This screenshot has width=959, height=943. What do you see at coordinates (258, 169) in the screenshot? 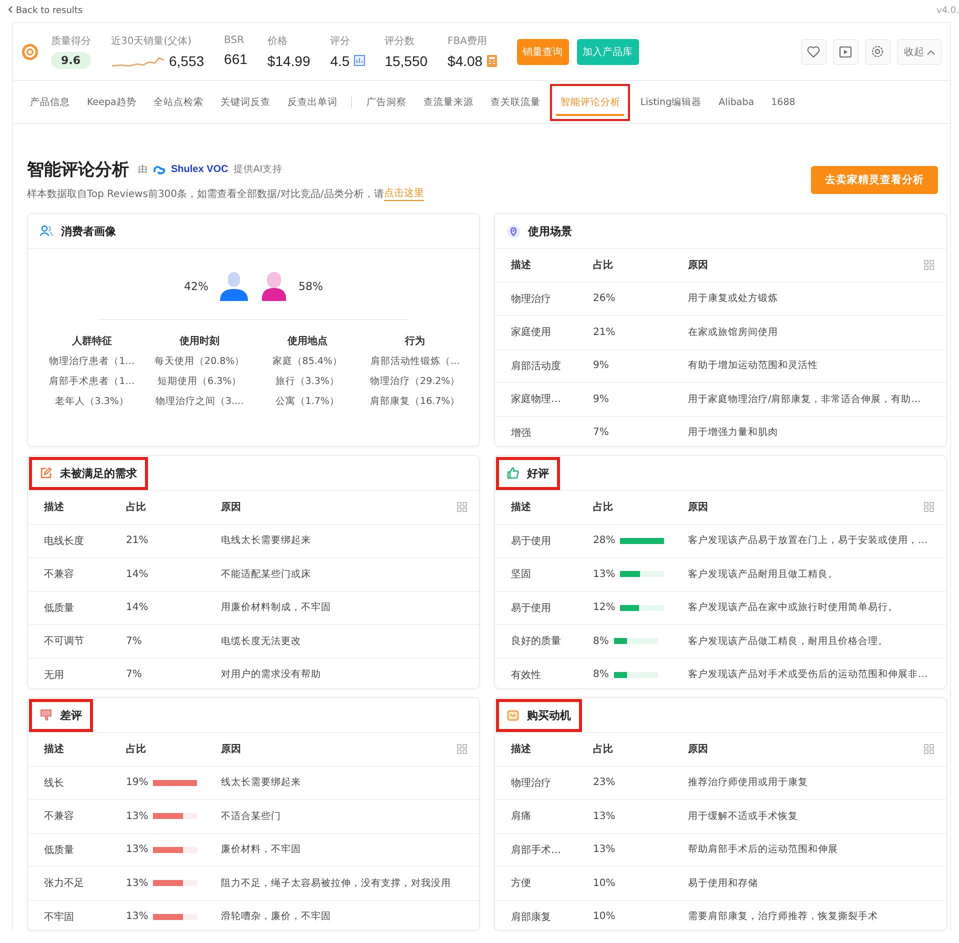
I see `support-label: 提供AI支持` at bounding box center [258, 169].